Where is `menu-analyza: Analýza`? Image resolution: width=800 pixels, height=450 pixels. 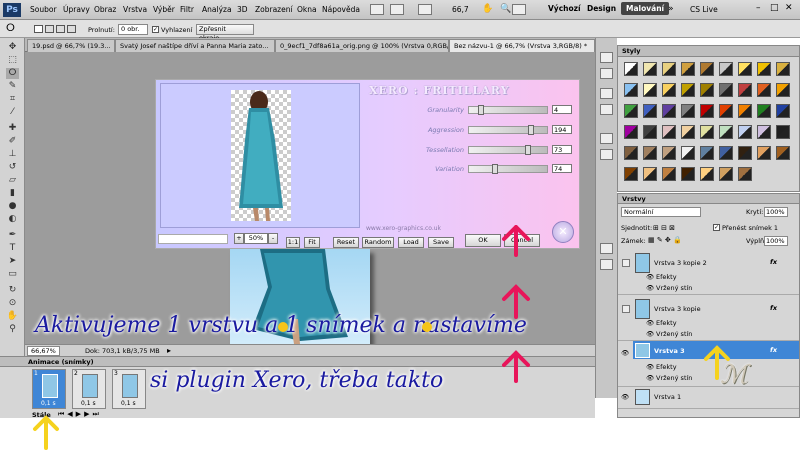
menu-analyza: Analýza is located at coordinates (217, 9).